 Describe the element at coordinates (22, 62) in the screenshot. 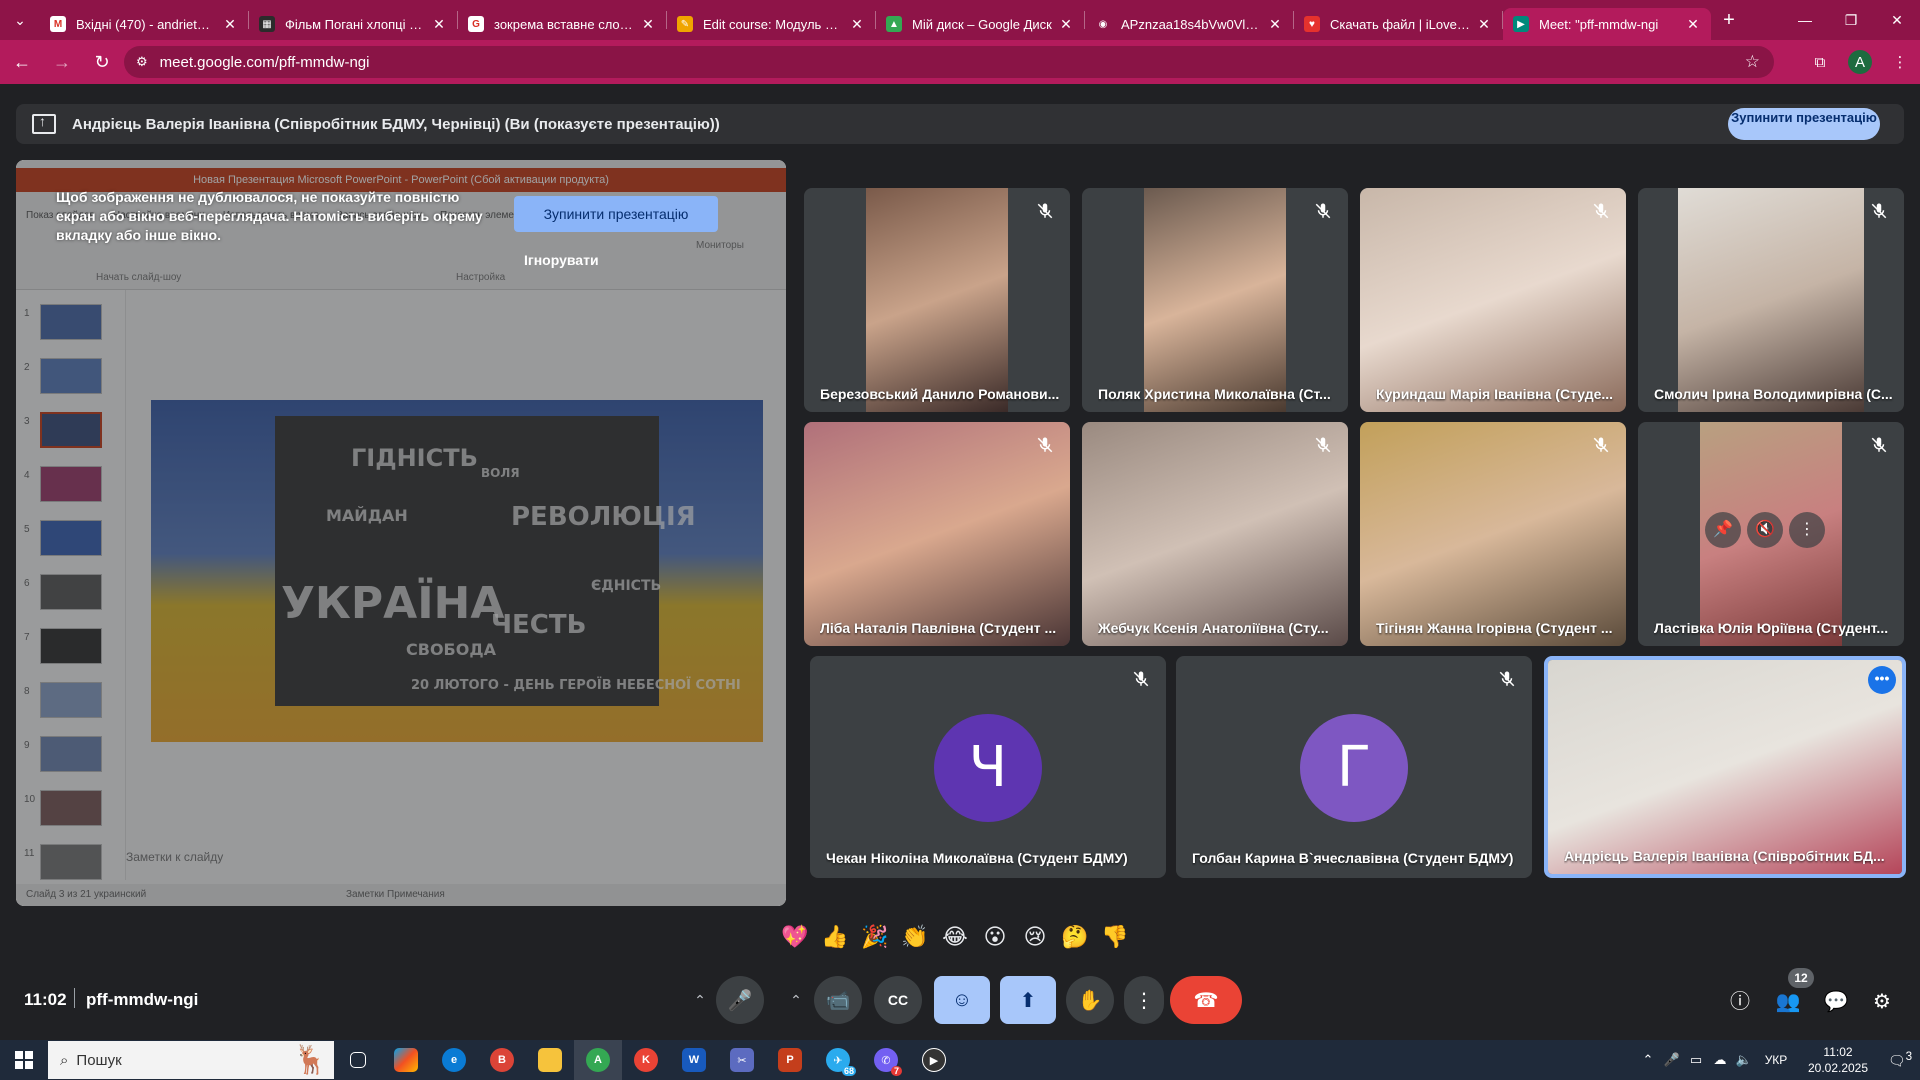

I see `back-button: ←` at that location.